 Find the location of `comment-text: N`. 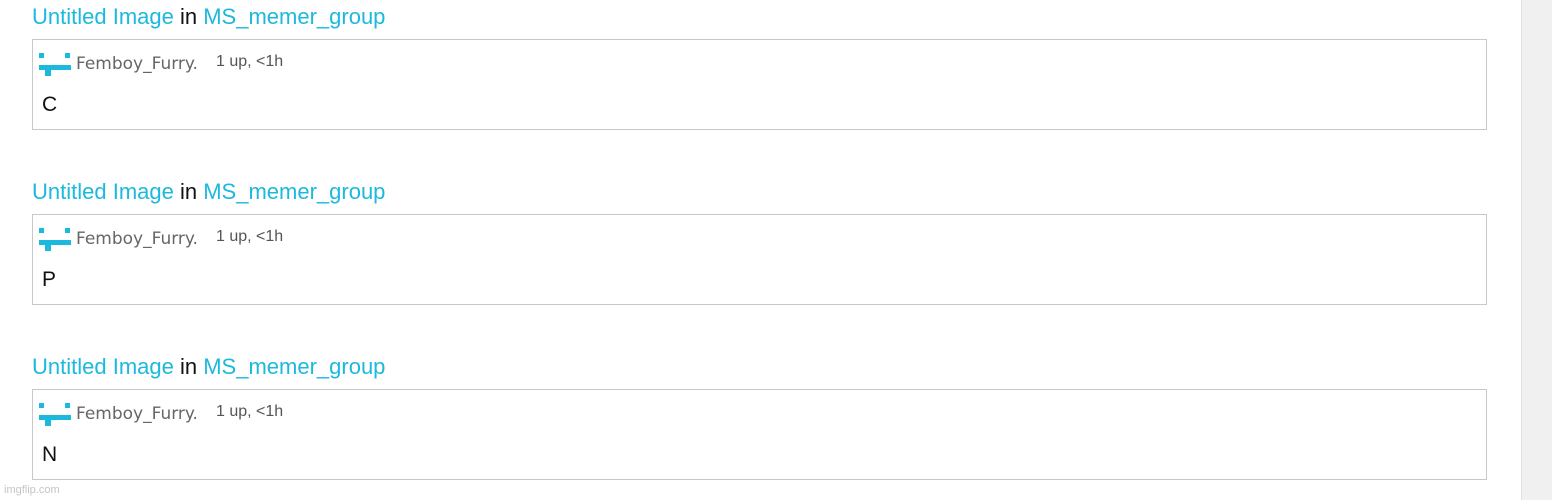

comment-text: N is located at coordinates (50, 454).